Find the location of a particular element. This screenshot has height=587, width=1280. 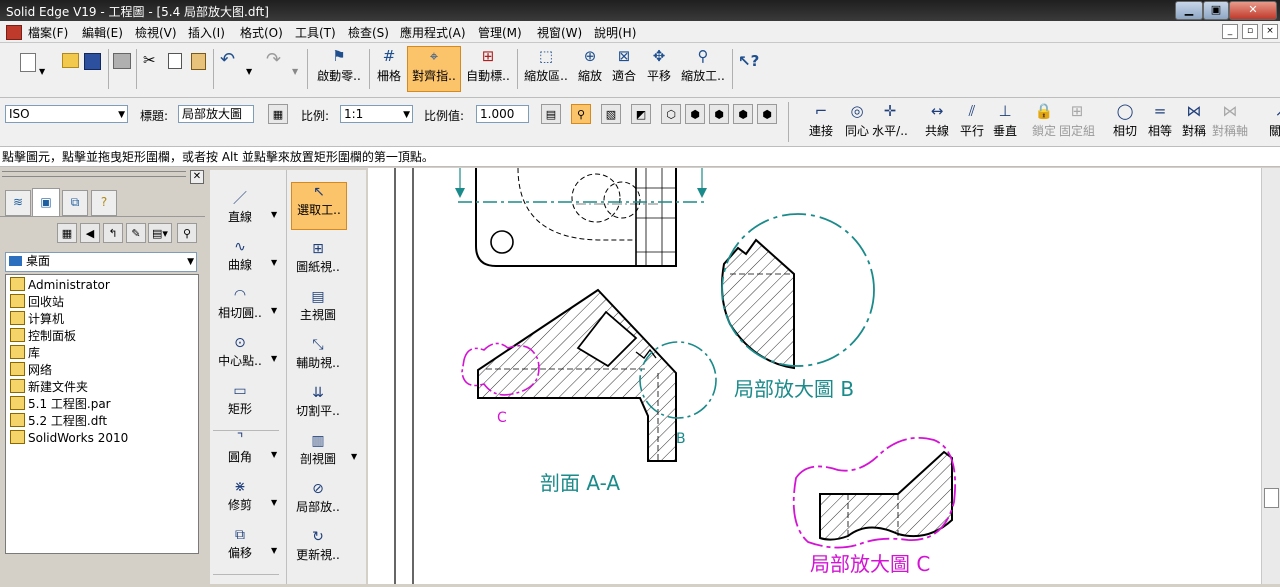

tool-center-point-button: ⊙ 中心點.. is located at coordinates (240, 356).